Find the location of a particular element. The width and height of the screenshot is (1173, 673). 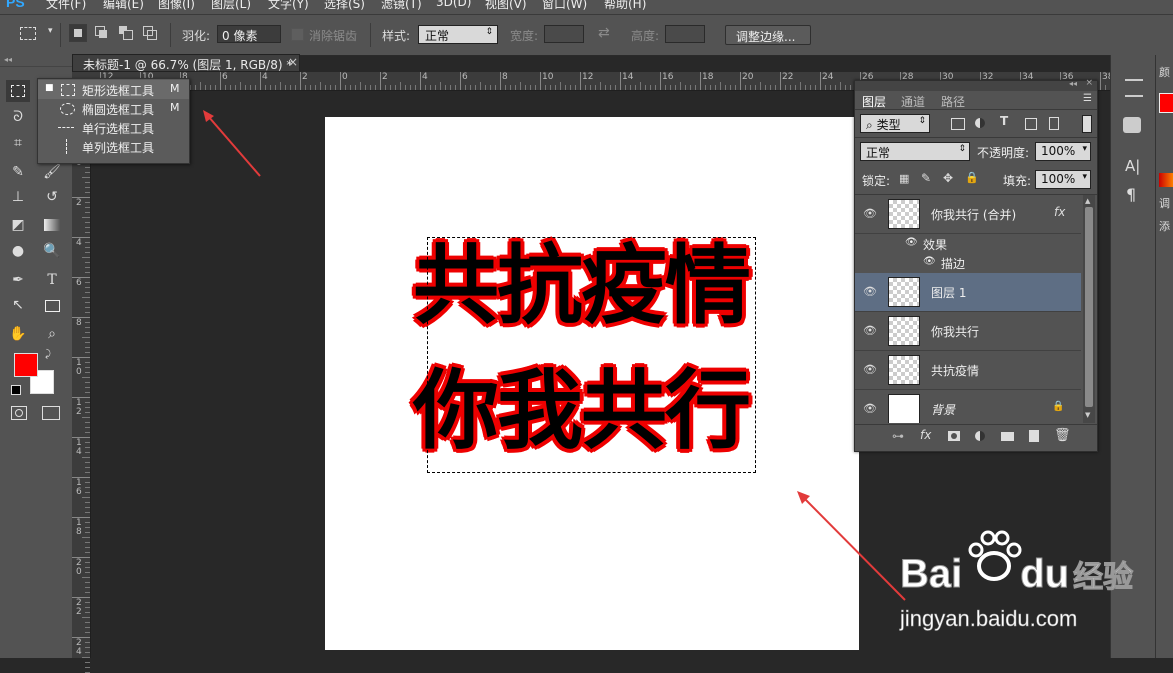

foreground-color-swatch is located at coordinates (26, 365).